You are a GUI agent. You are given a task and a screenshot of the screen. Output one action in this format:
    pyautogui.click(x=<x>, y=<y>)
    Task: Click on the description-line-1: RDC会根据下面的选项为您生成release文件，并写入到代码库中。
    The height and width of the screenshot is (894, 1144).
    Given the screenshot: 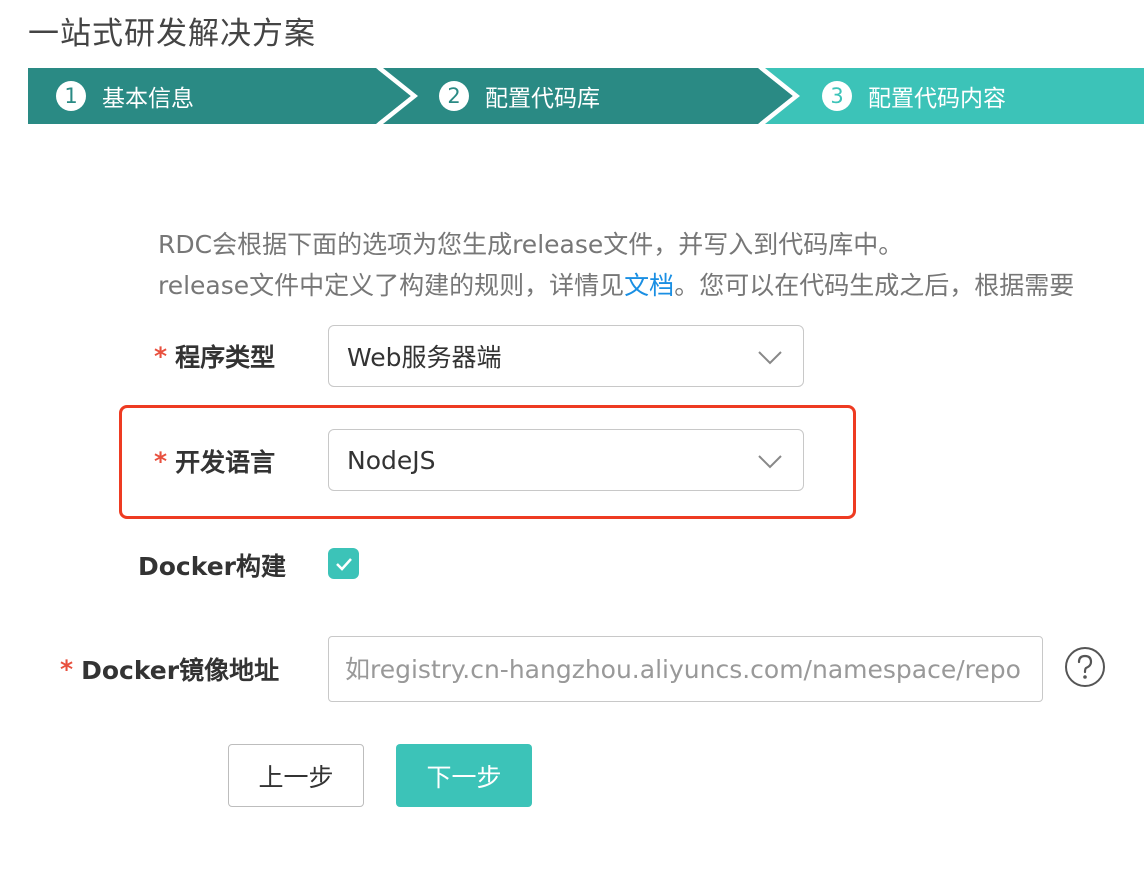 What is the action you would take?
    pyautogui.click(x=531, y=244)
    